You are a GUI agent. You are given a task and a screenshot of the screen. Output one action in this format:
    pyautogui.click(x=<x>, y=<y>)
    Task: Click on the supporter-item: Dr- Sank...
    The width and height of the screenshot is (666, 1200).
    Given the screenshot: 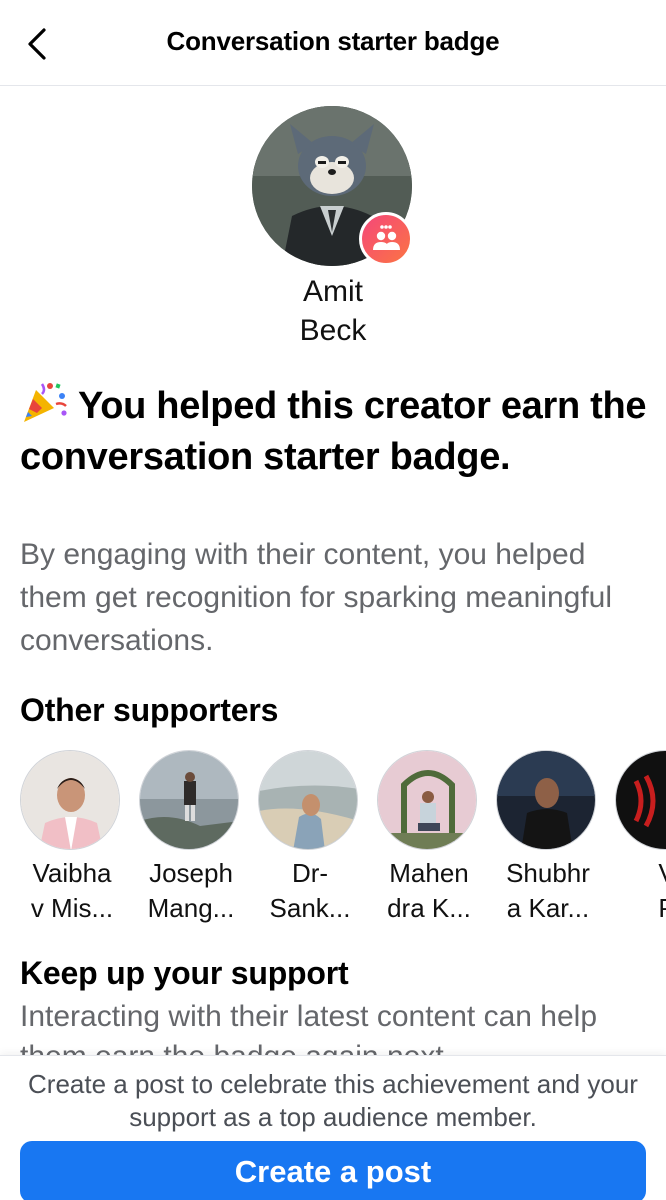 What is the action you would take?
    pyautogui.click(x=310, y=838)
    